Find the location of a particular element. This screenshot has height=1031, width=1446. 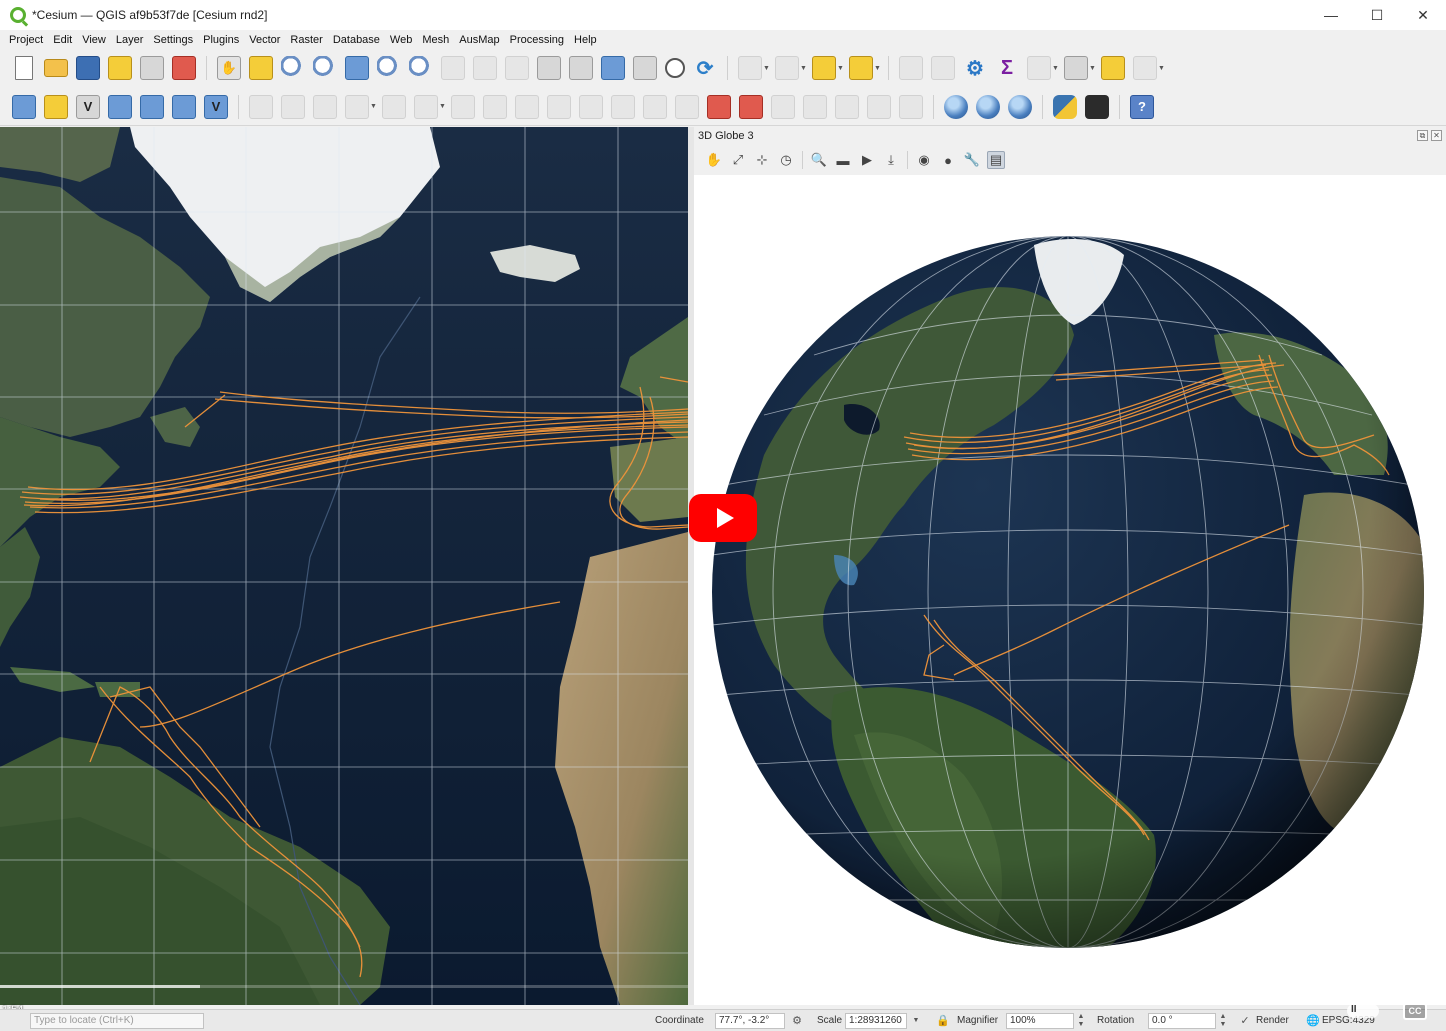

toggle-editing-icon is located at coordinates (293, 106).